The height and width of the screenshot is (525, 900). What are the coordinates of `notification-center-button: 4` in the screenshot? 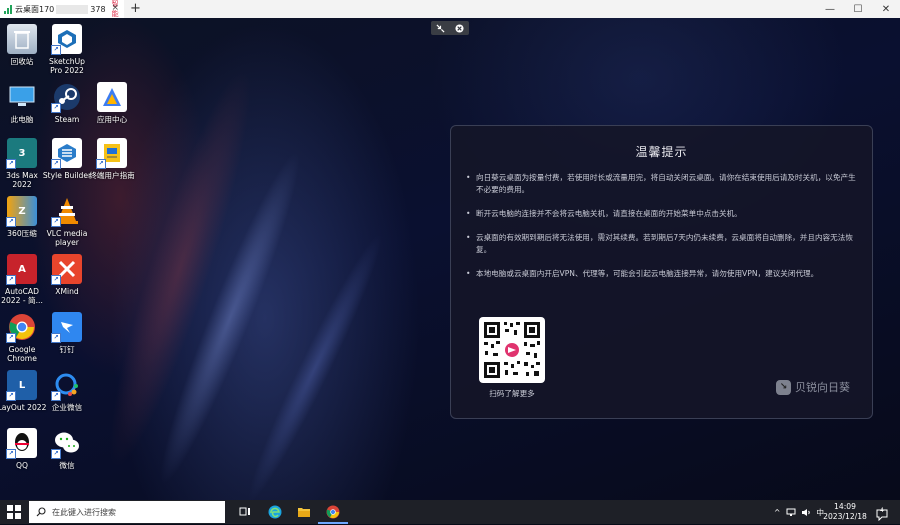 It's located at (882, 514).